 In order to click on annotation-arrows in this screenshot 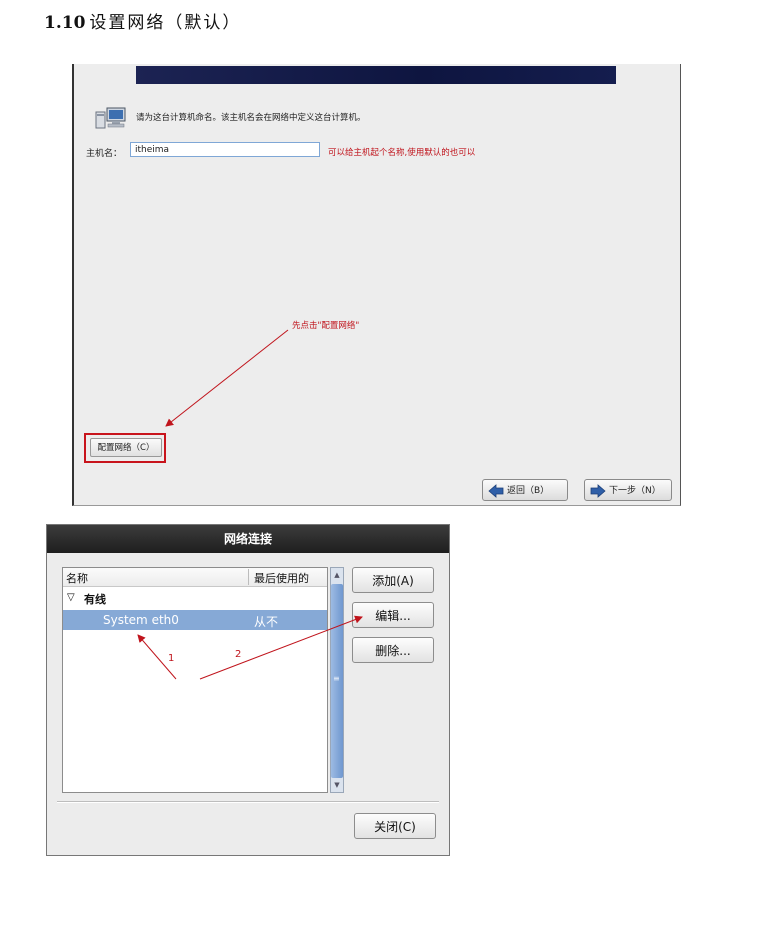, I will do `click(250, 504)`.